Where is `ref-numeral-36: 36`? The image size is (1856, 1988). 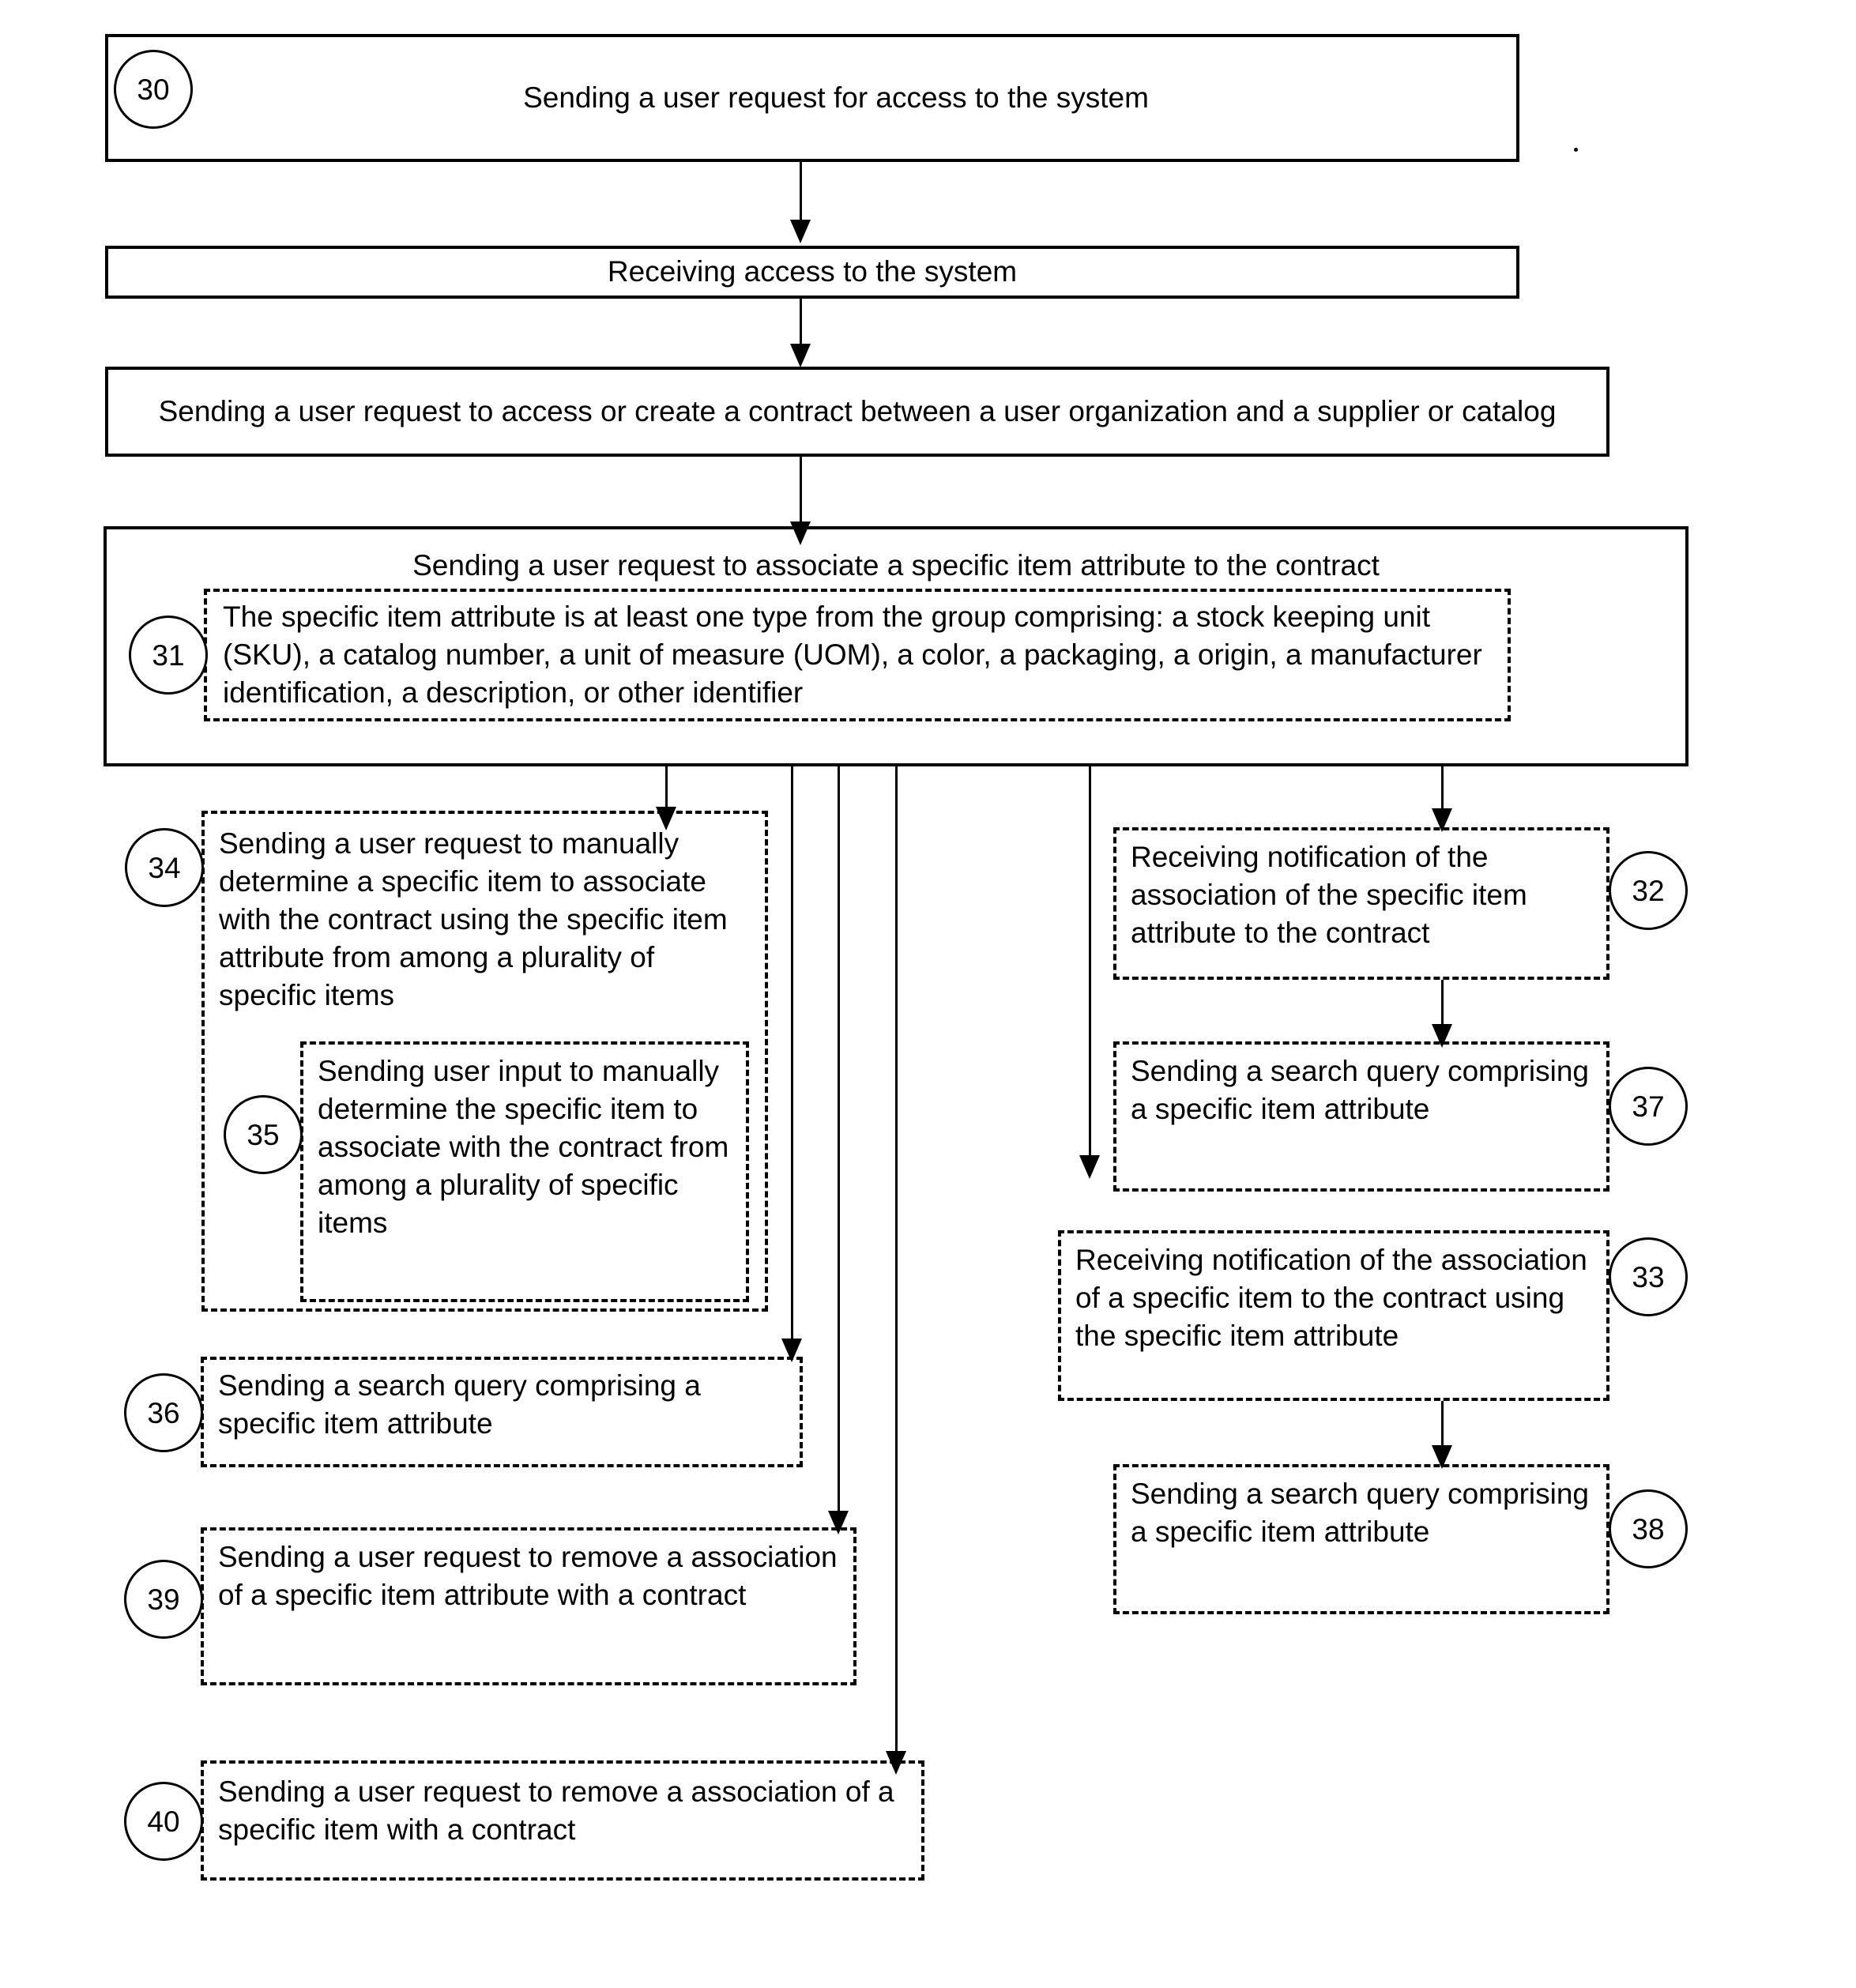
ref-numeral-36: 36 is located at coordinates (163, 1412).